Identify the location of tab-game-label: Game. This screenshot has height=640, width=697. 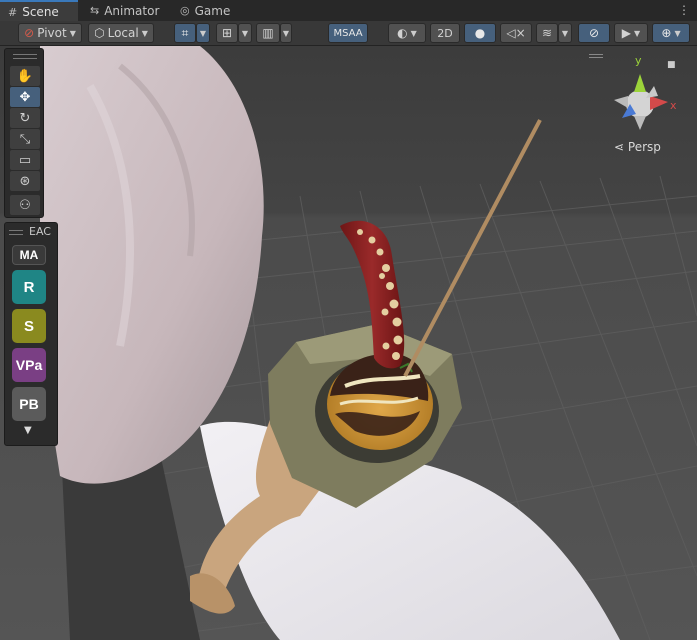
(212, 10).